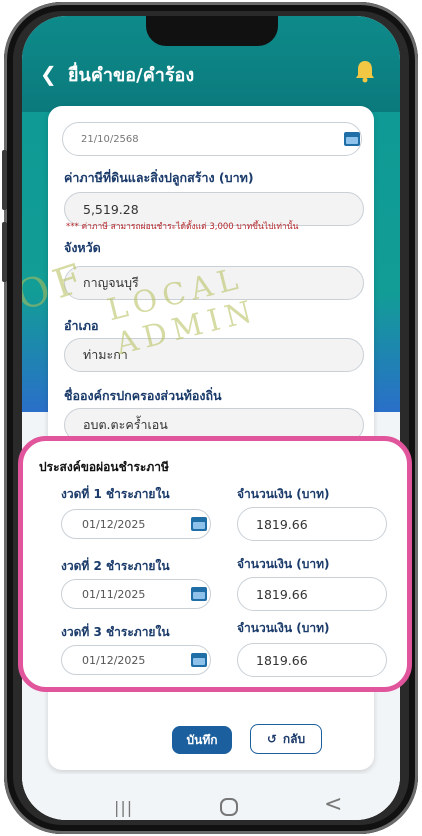 The height and width of the screenshot is (836, 422). Describe the element at coordinates (125, 424) in the screenshot. I see `org-value: อบต.ตะคร้ำเอน` at that location.